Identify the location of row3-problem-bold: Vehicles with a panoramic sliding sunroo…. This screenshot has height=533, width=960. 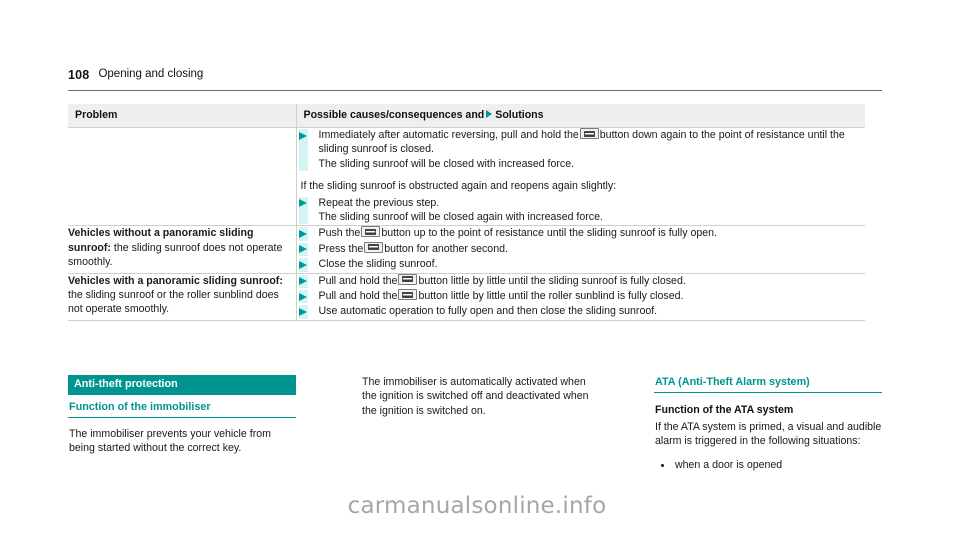
(175, 280).